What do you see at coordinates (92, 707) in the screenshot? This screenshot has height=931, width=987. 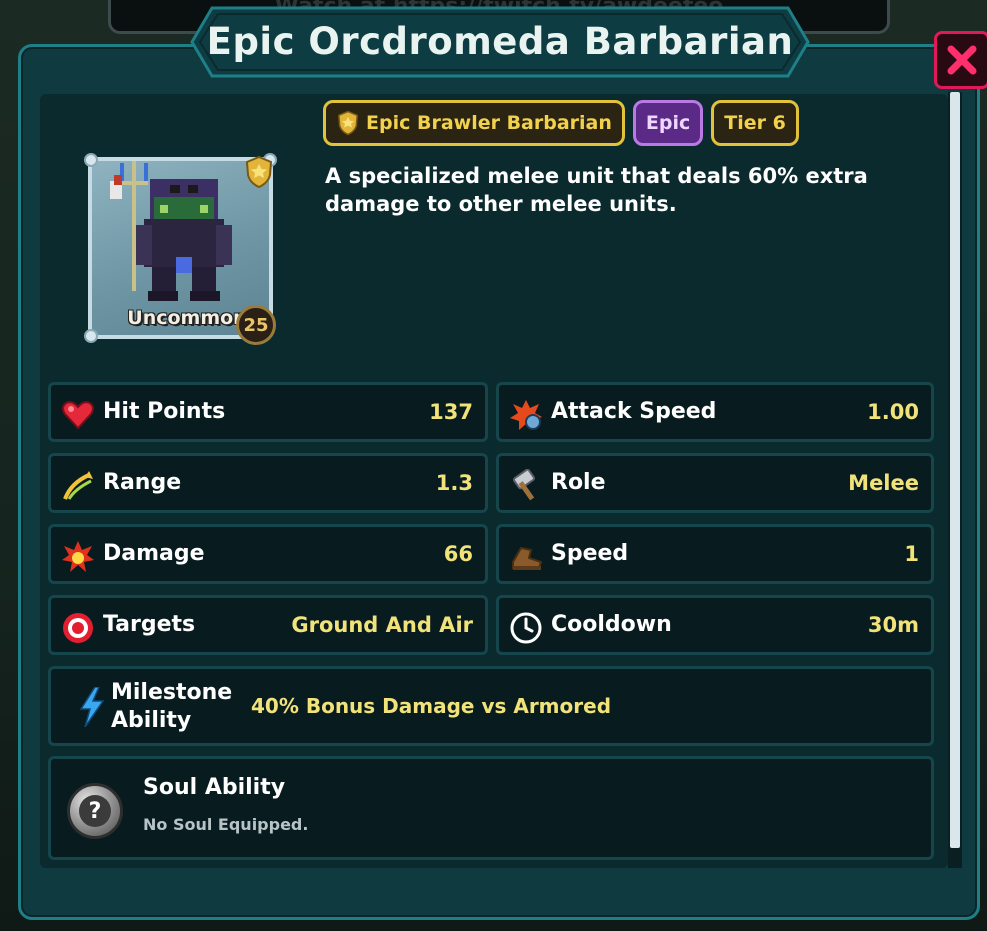 I see `lightning-icon` at bounding box center [92, 707].